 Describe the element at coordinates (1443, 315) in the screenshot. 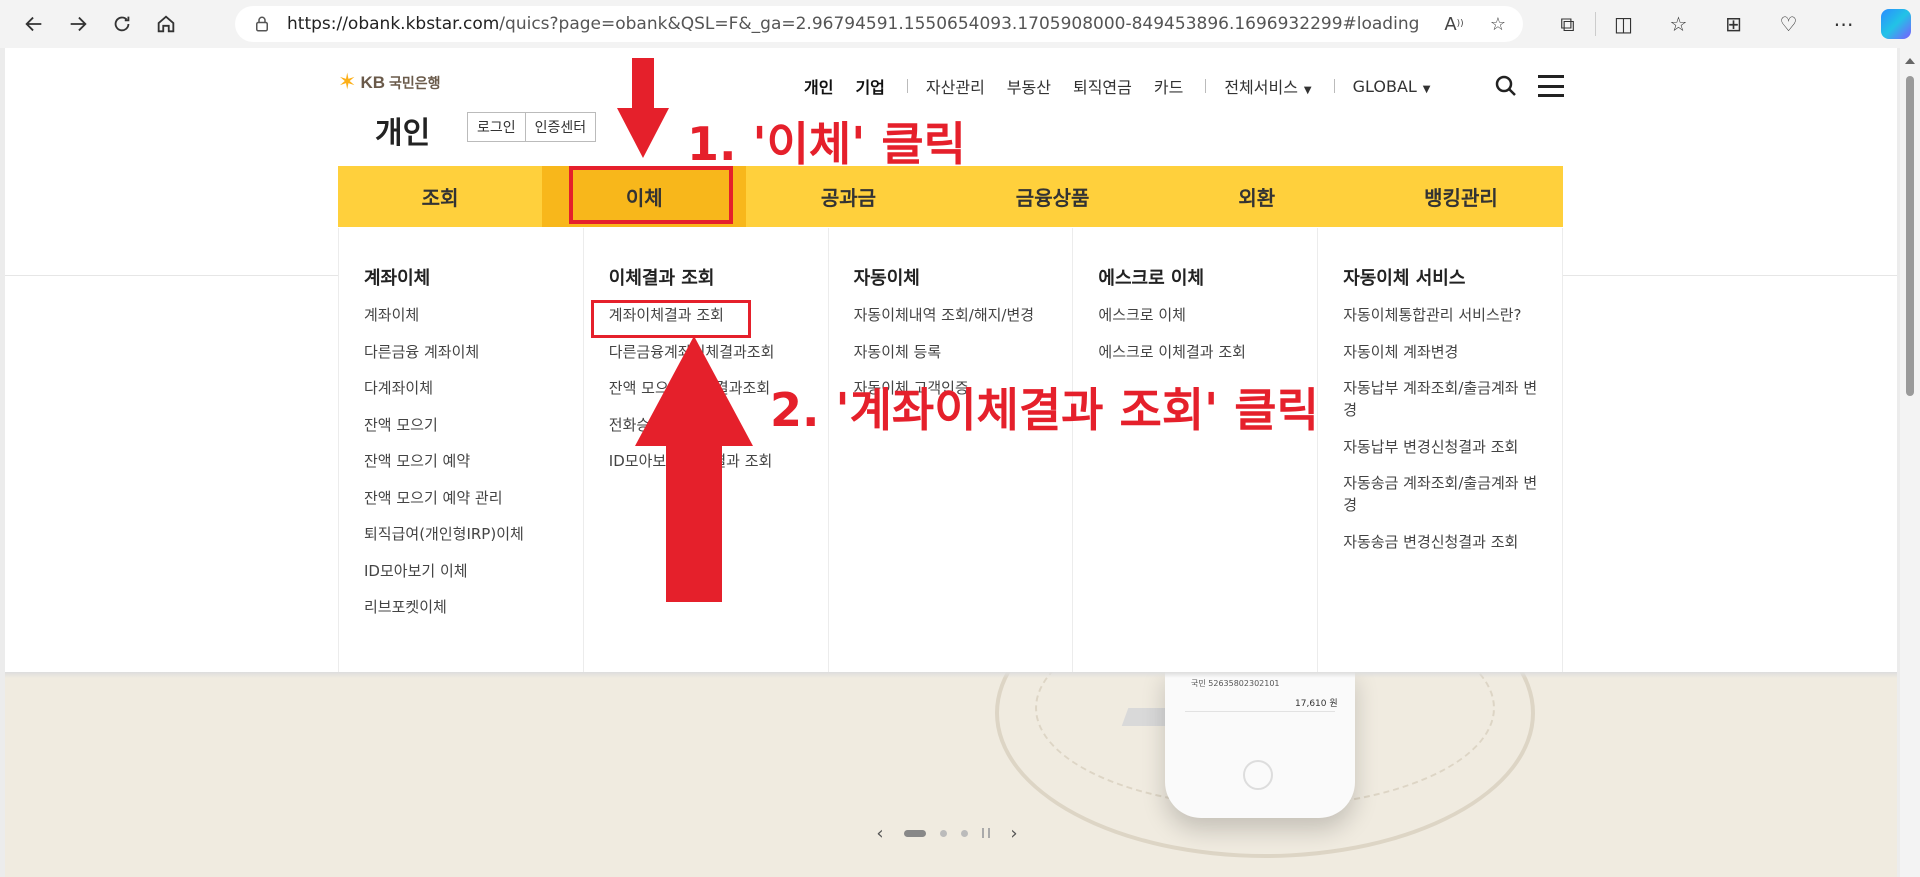

I see `menu-item: 자동이체통합관리 서비스란?` at that location.